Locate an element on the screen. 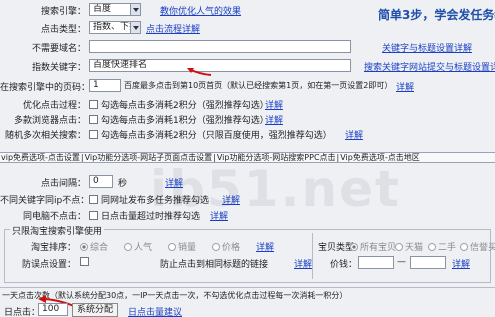 The image size is (495, 317). option-checkbox: 勾选每点击多消耗2积分（只限百度使用，强烈推荐勾选） is located at coordinates (210, 134).